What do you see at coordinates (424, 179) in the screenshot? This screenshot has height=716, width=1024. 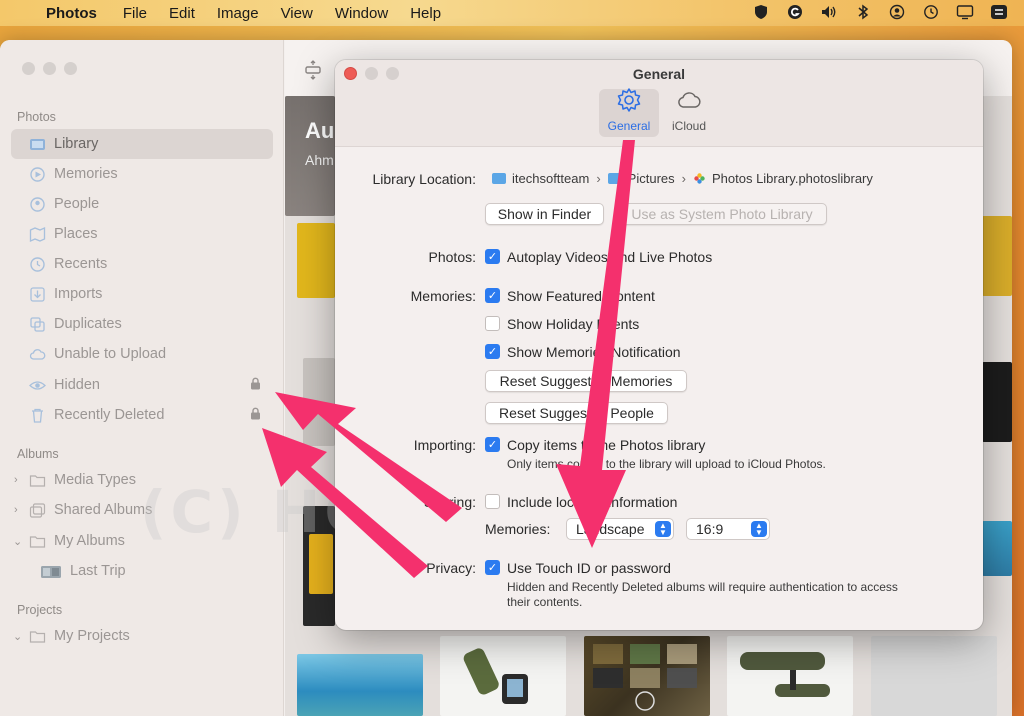 I see `library-location-label: Library Location:` at bounding box center [424, 179].